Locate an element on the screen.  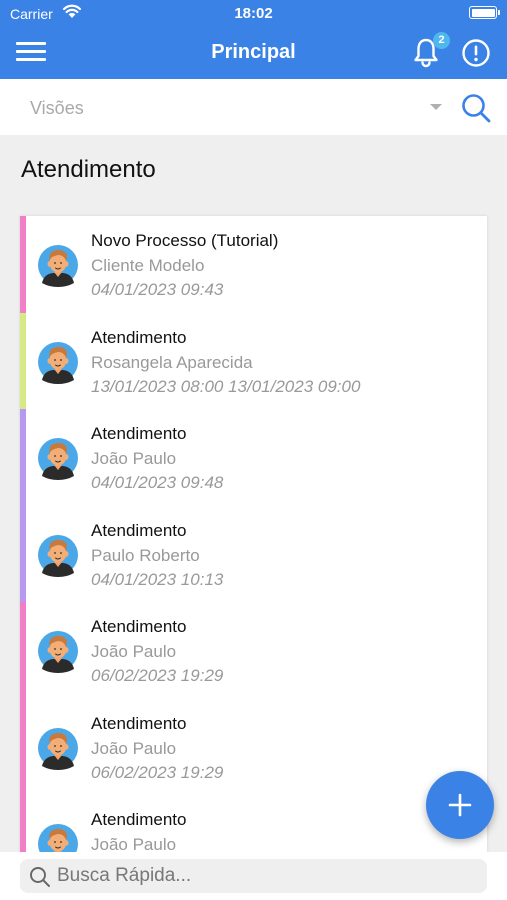
info-icon is located at coordinates (476, 53).